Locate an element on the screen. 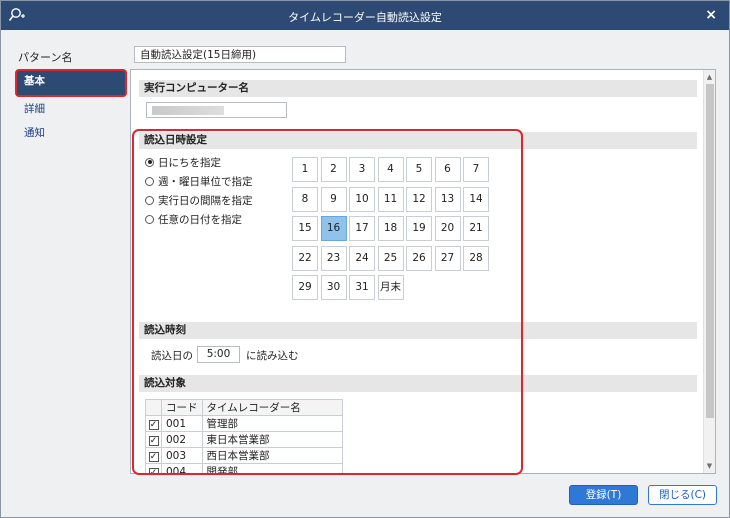 This screenshot has width=730, height=518. table-row: ✓ 001 管理部 is located at coordinates (244, 423).